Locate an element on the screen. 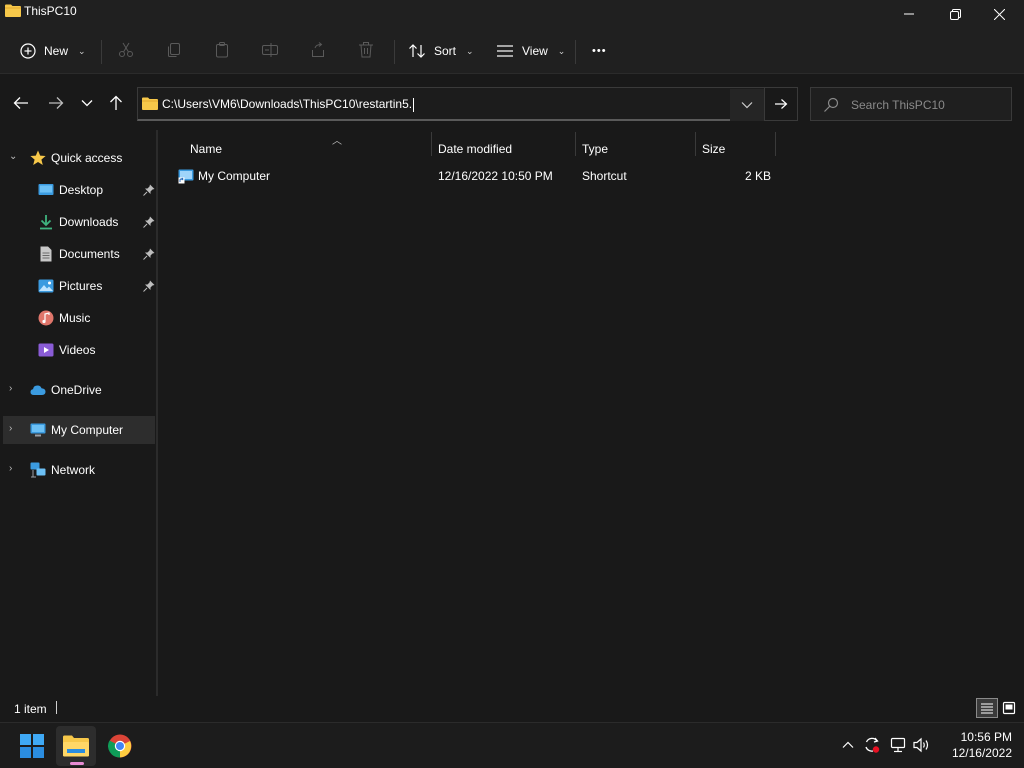  ethernet-icon is located at coordinates (898, 745).